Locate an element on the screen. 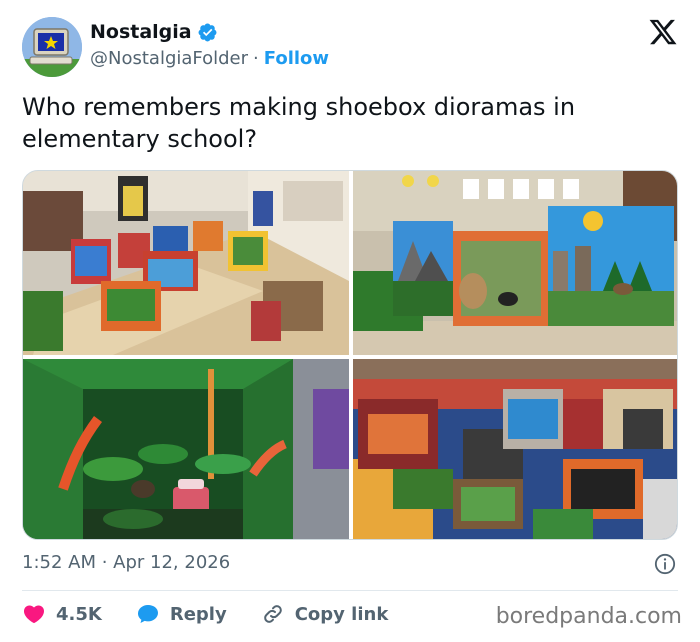 The height and width of the screenshot is (642, 700). copy-link-label: Copy link is located at coordinates (341, 614).